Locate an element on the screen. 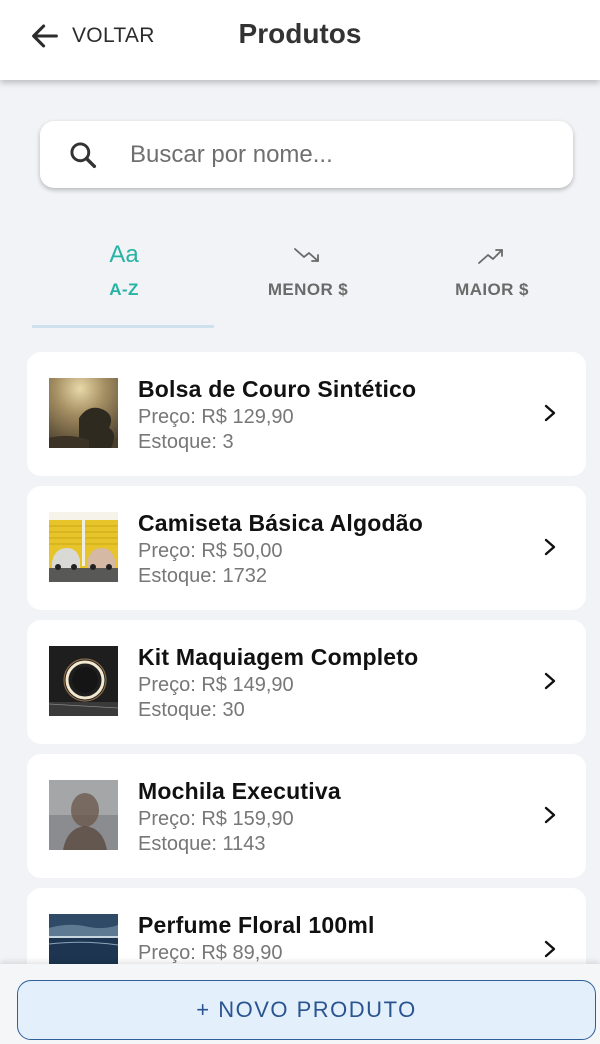 This screenshot has width=600, height=1044. light-ring-image is located at coordinates (83, 681).